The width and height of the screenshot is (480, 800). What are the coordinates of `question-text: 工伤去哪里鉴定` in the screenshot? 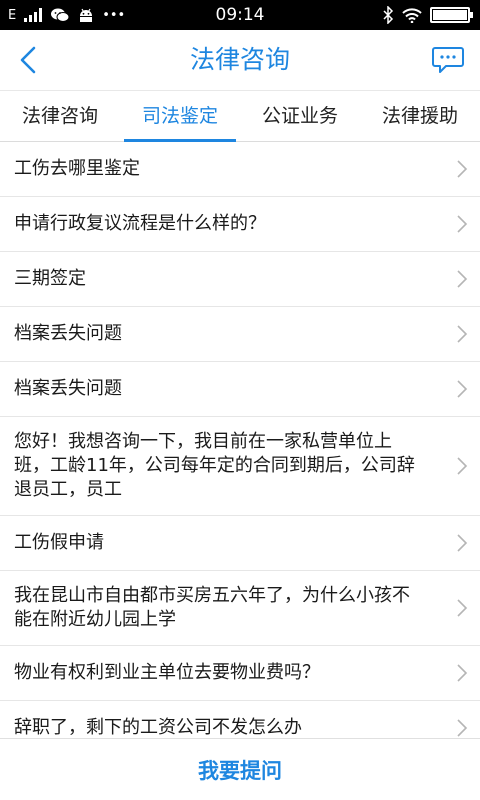 It's located at (77, 168).